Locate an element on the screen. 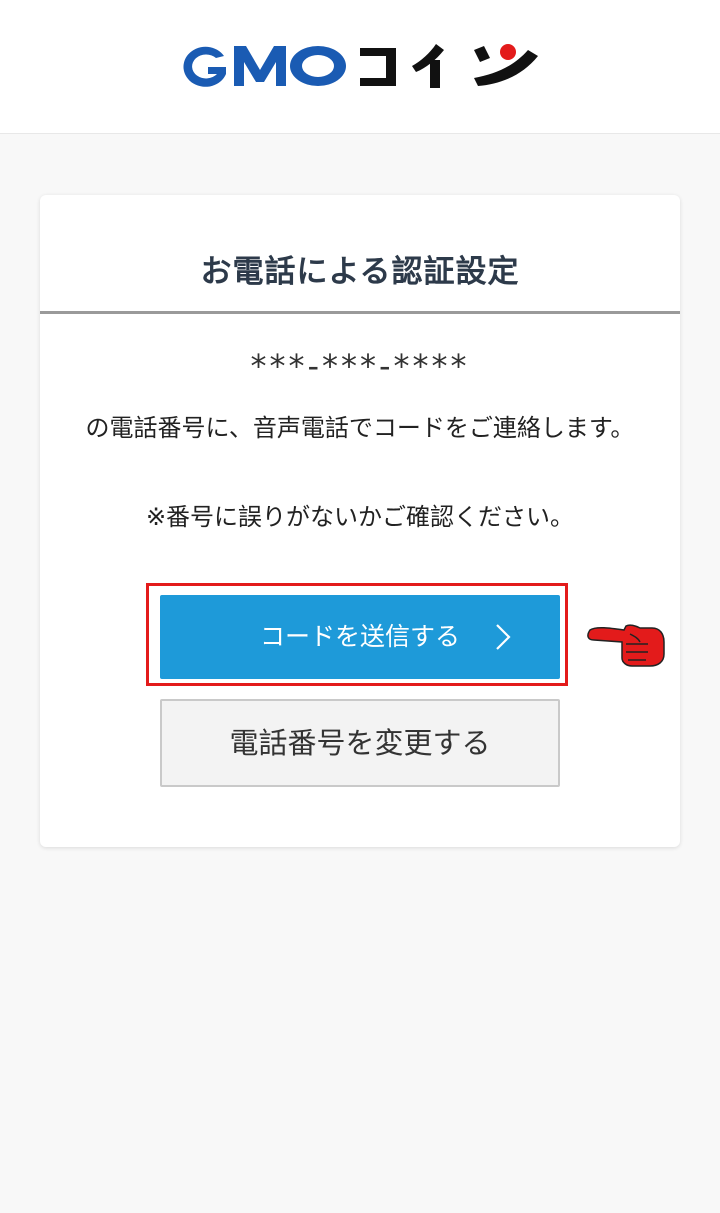  title-divider is located at coordinates (360, 312).